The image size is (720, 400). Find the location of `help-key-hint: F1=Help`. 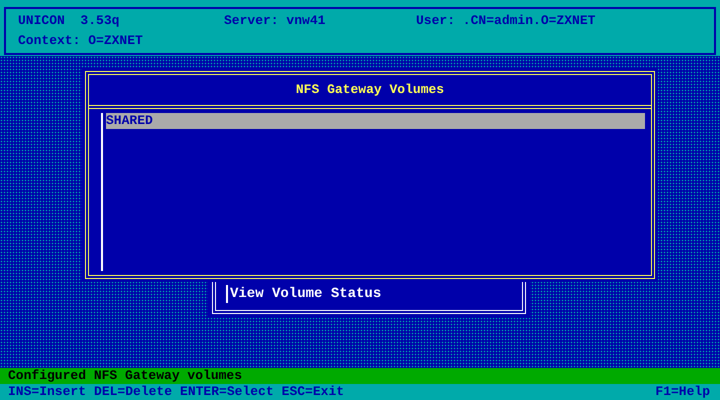

help-key-hint: F1=Help is located at coordinates (682, 392).